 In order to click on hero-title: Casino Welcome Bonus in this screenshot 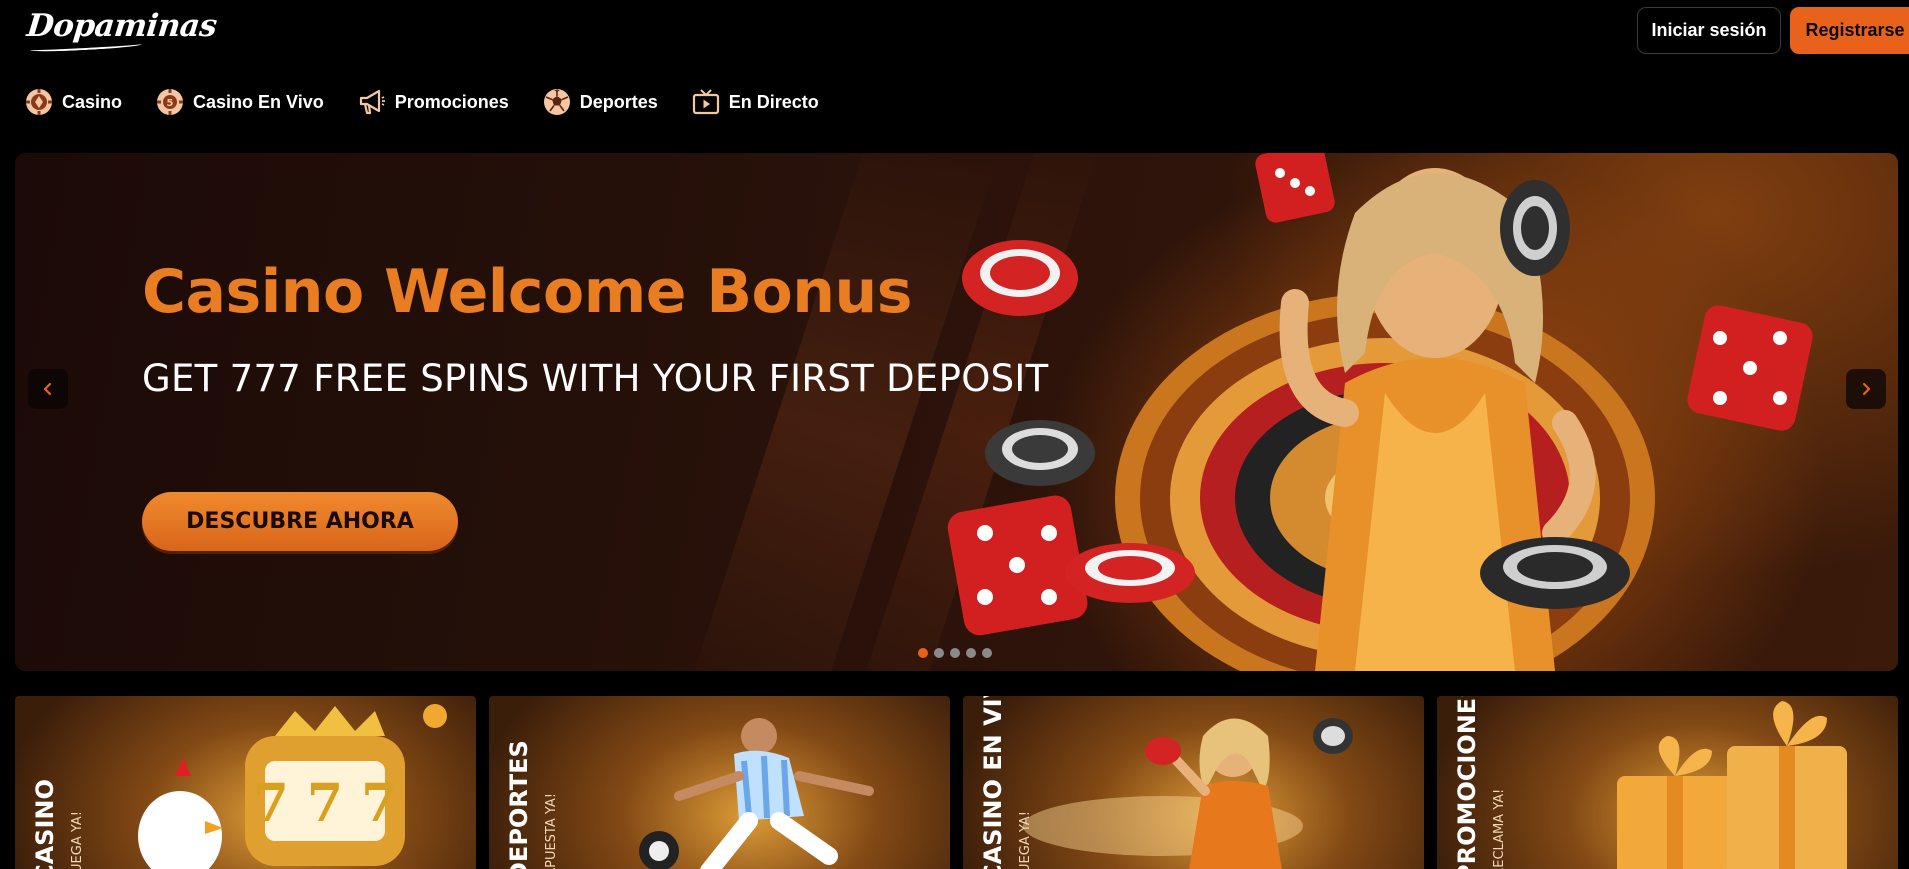, I will do `click(527, 292)`.